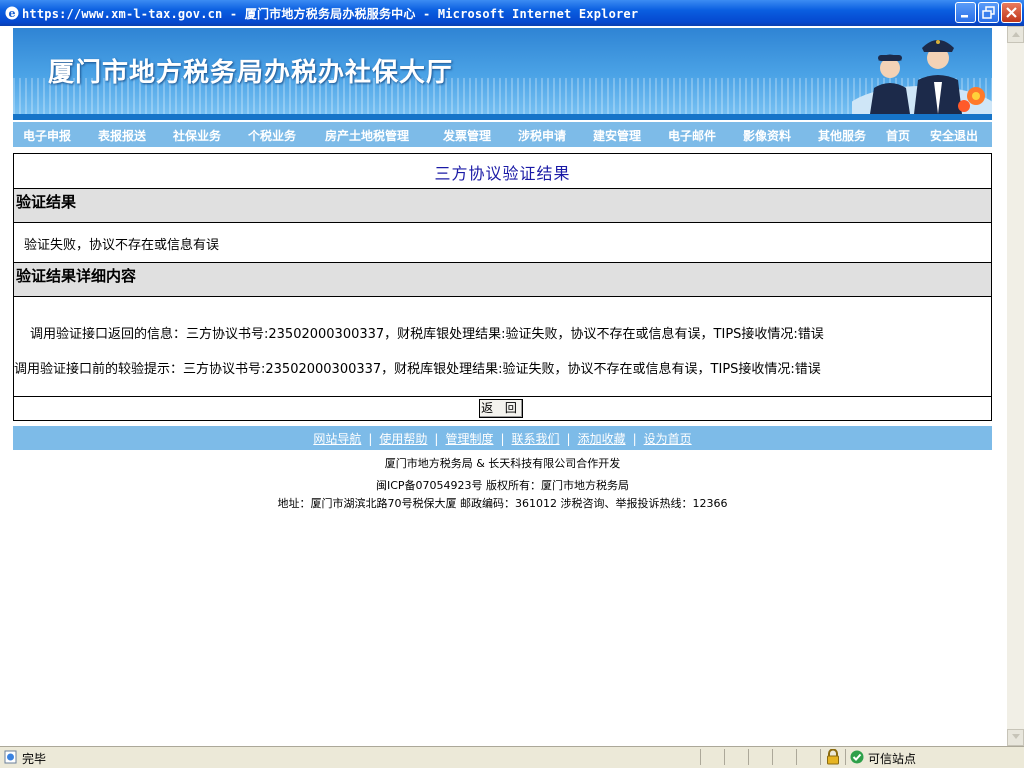  What do you see at coordinates (403, 439) in the screenshot?
I see `footer-link-help: 使用帮助` at bounding box center [403, 439].